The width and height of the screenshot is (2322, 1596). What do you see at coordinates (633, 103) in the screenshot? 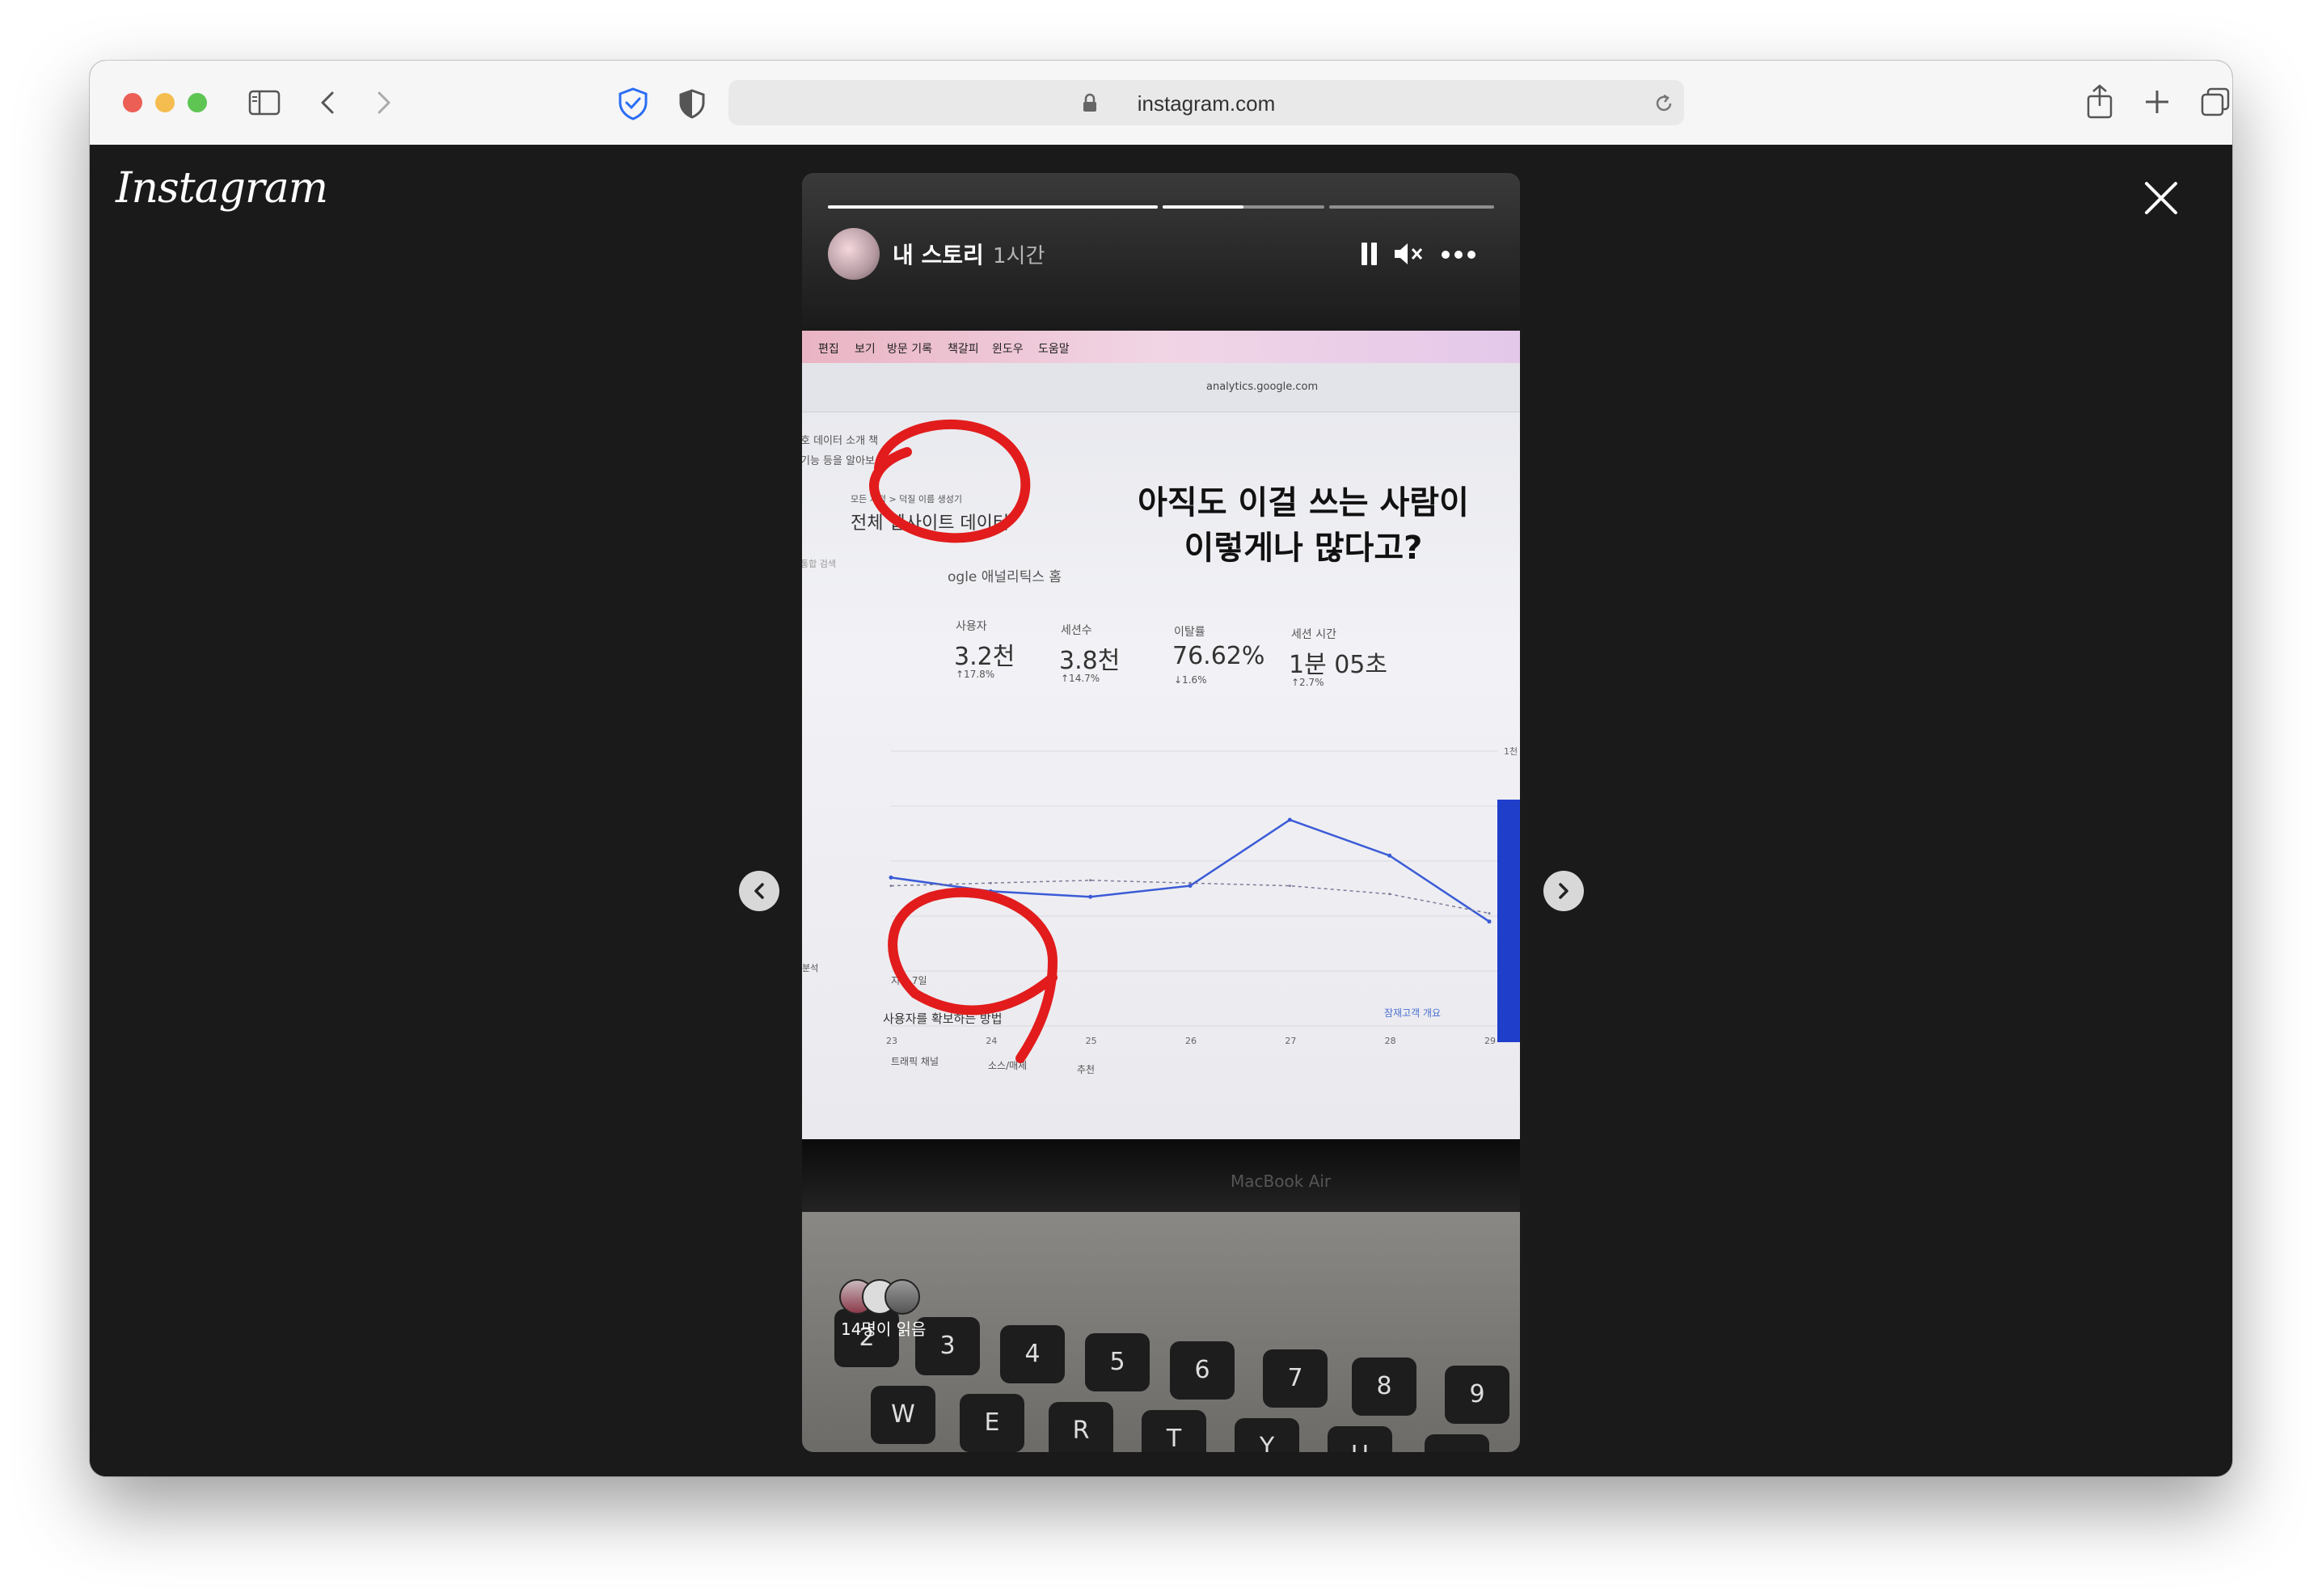
I see `privacy-shield-icon` at bounding box center [633, 103].